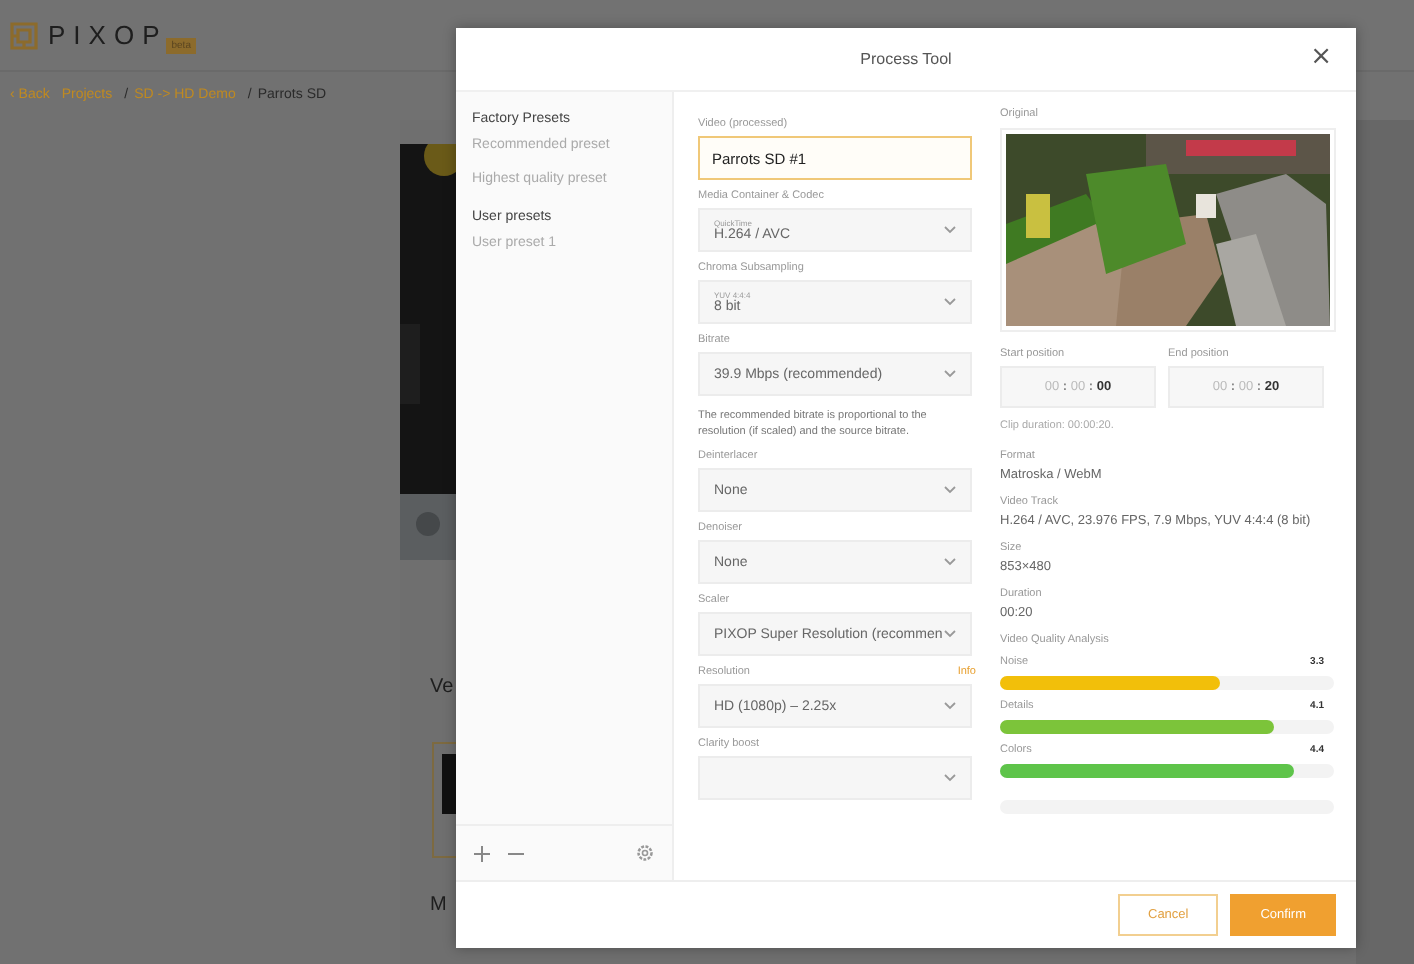 Image resolution: width=1414 pixels, height=964 pixels. What do you see at coordinates (906, 59) in the screenshot?
I see `dialog-title: Process Tool` at bounding box center [906, 59].